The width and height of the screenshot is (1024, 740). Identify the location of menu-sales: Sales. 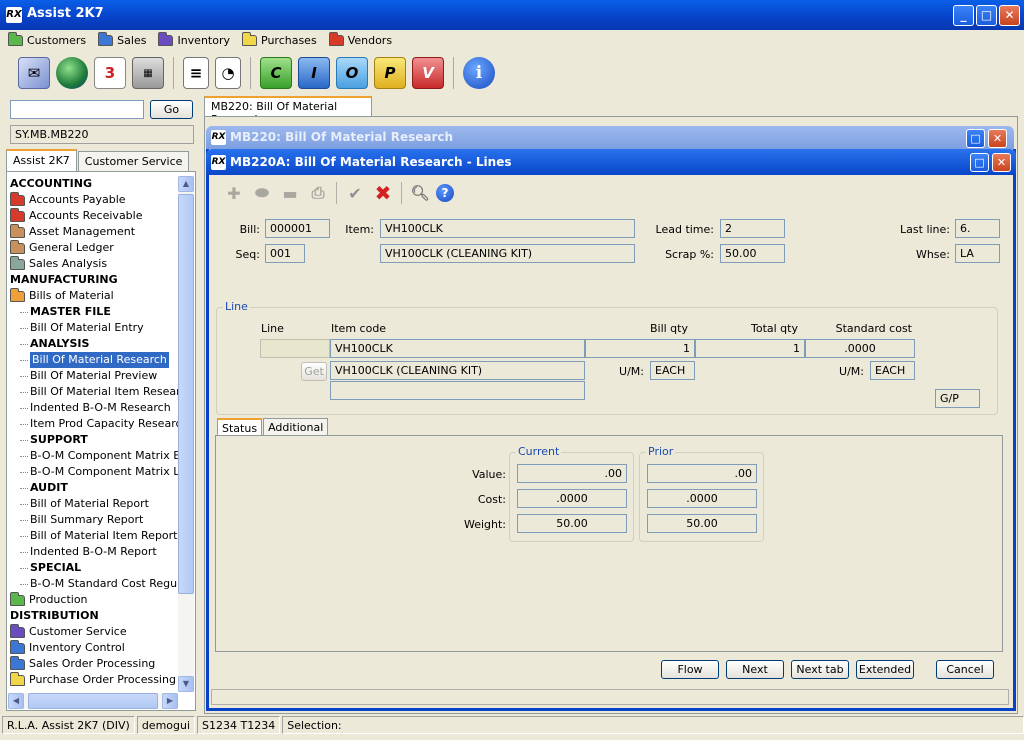
(122, 39).